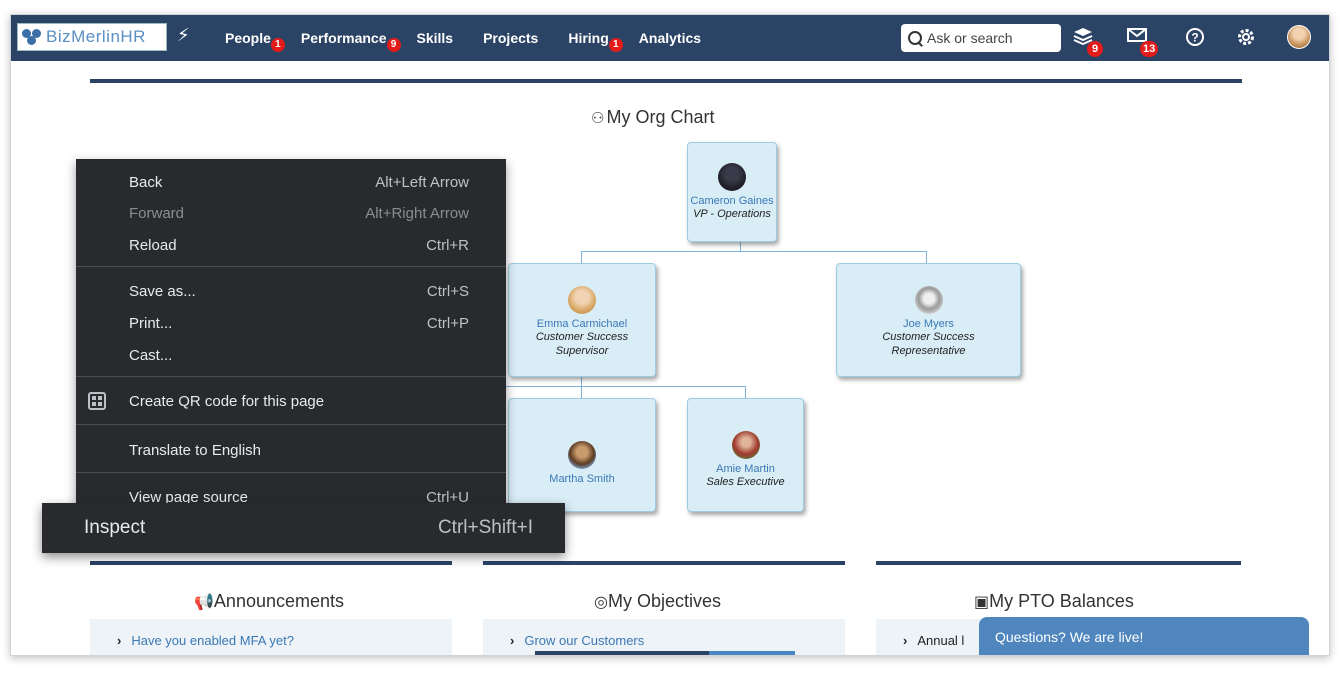 This screenshot has height=678, width=1340. I want to click on org-node-cameron-gaines: Cameron Gaines VP - Operations, so click(732, 192).